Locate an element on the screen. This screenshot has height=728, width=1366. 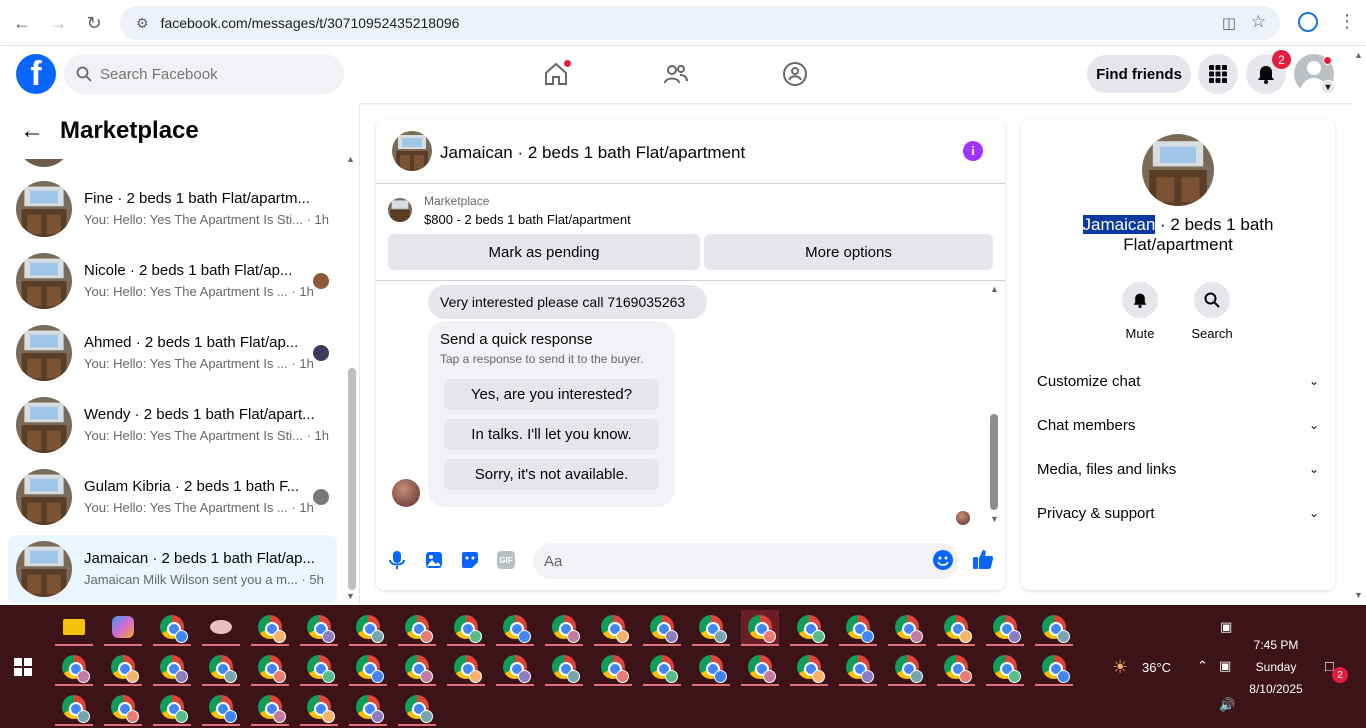
sender-avatar is located at coordinates (406, 493).